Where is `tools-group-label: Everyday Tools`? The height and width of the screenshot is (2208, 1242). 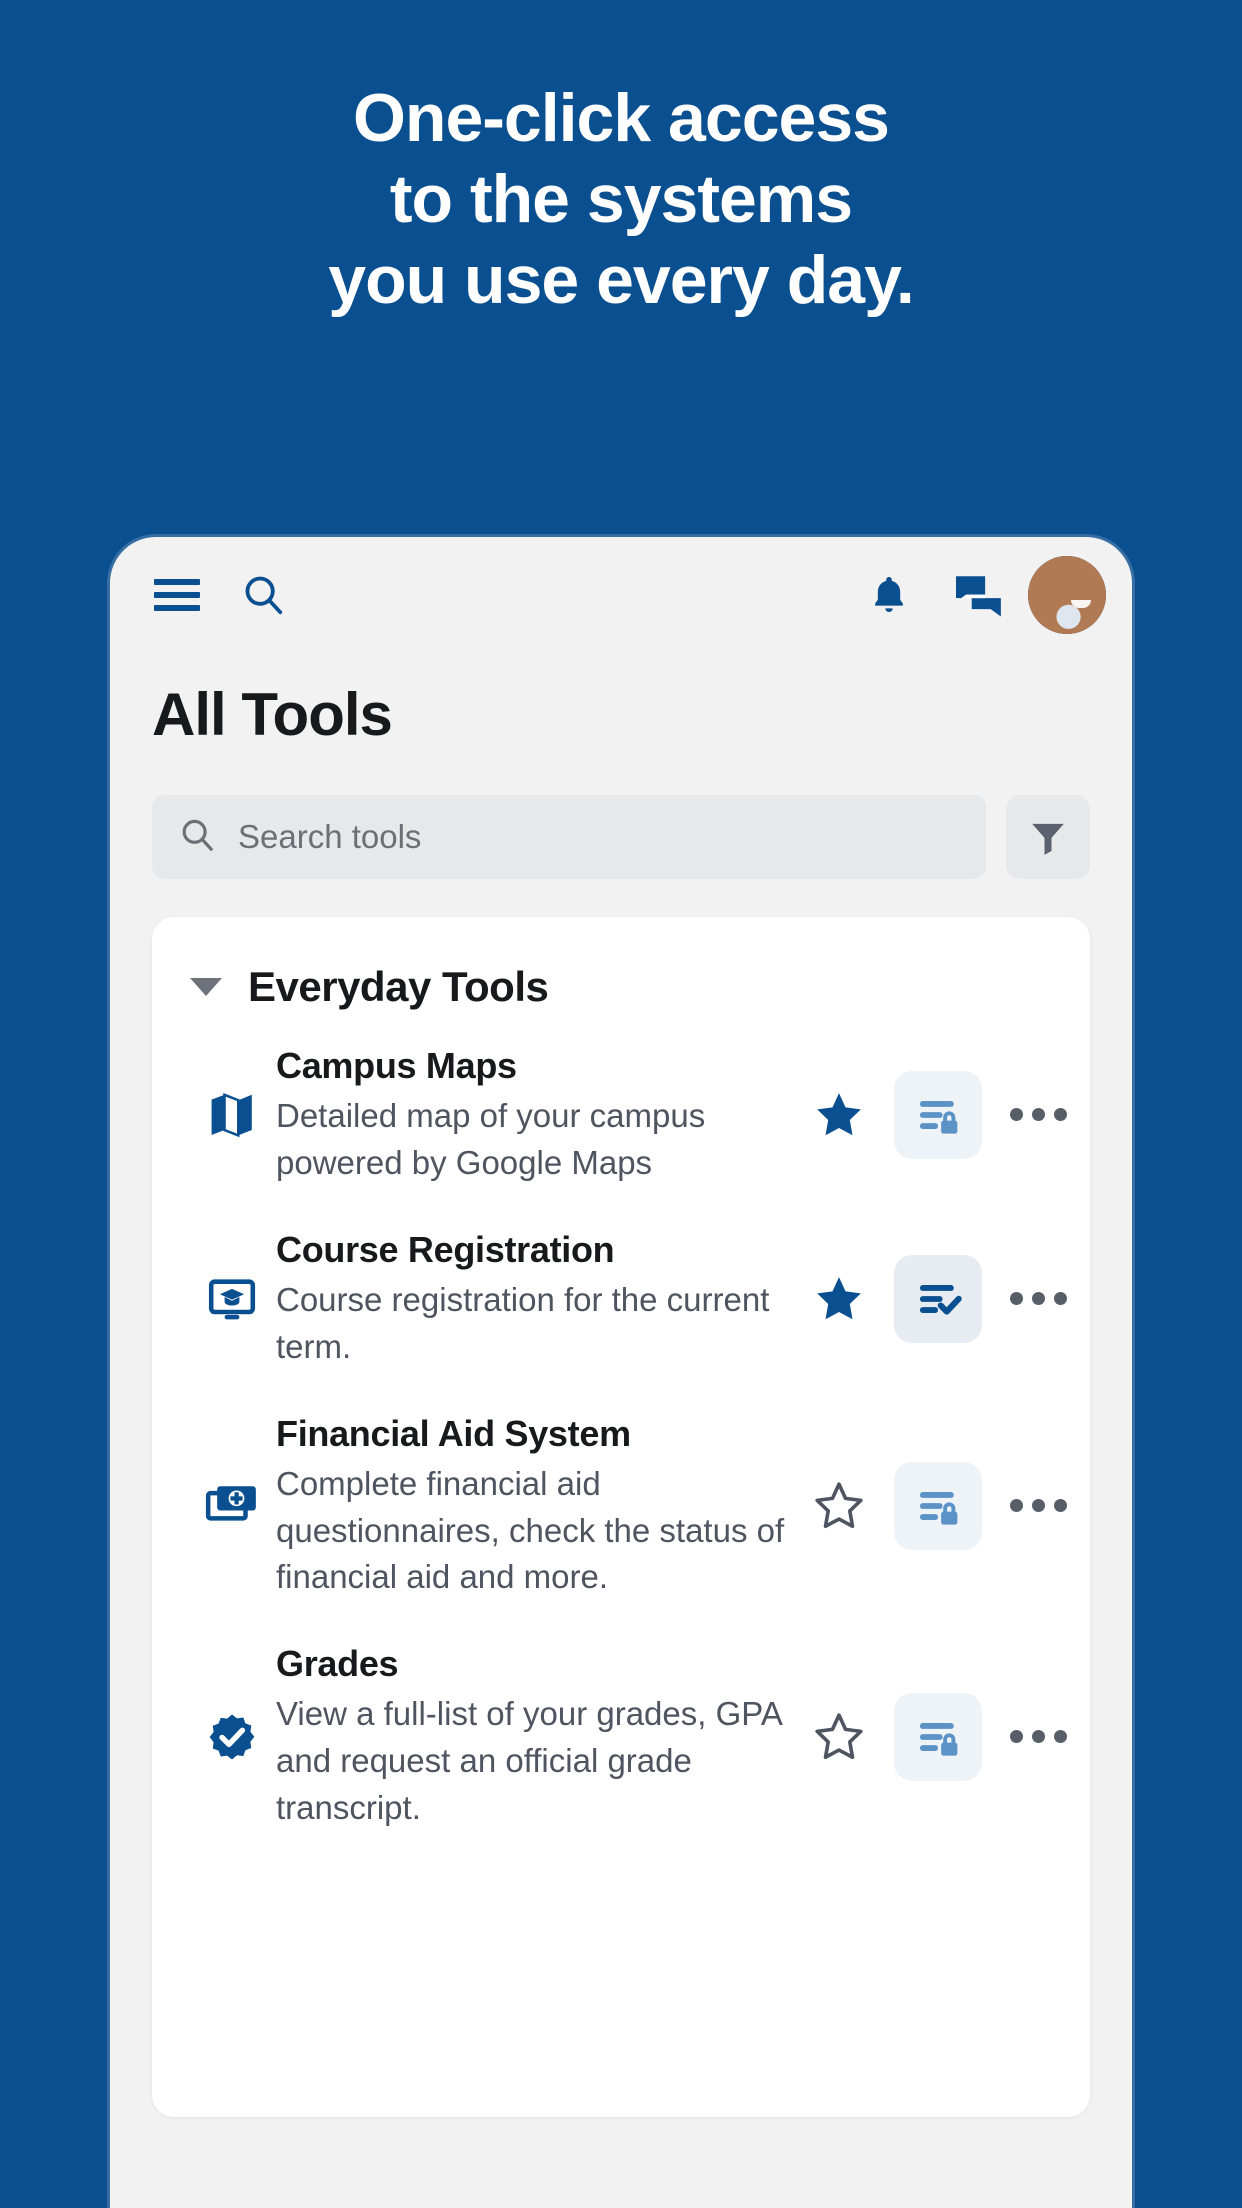 tools-group-label: Everyday Tools is located at coordinates (398, 986).